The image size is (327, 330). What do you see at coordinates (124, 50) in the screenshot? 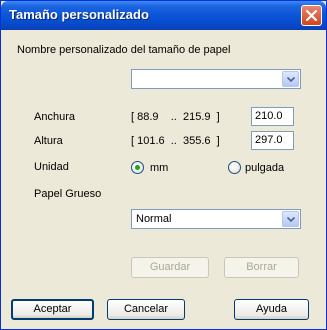
I see `custom-name-label: Nombre personalizado del tamaño de papel` at bounding box center [124, 50].